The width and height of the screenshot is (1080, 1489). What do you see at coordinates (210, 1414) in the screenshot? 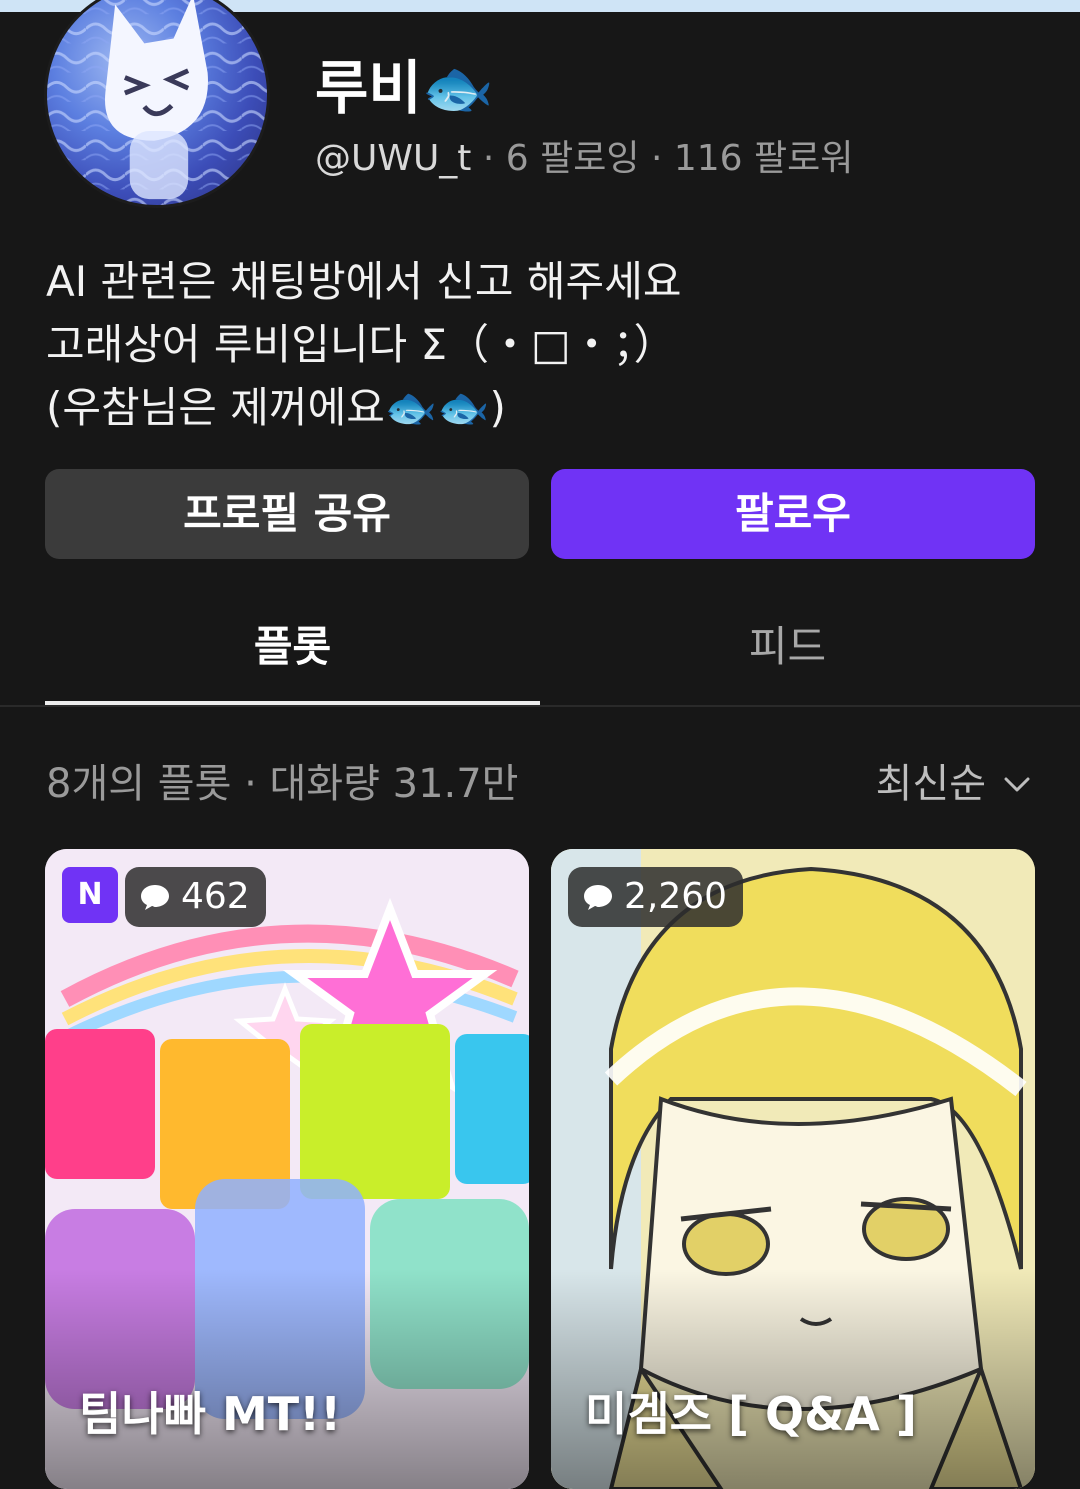
I see `plot-title: 팀나빠 MT!!` at bounding box center [210, 1414].